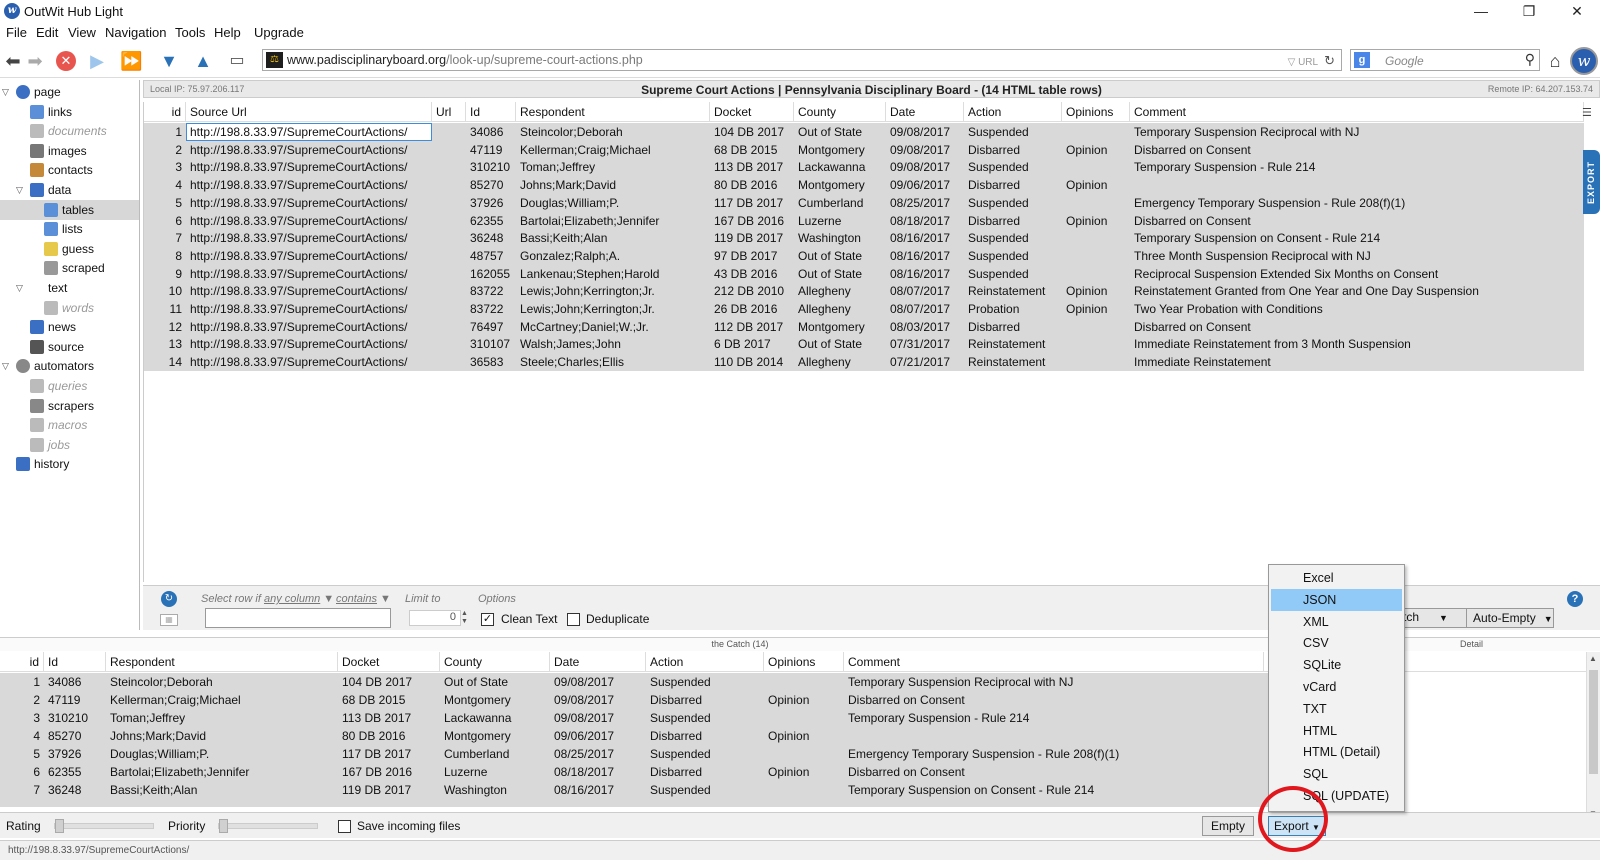  What do you see at coordinates (69, 347) in the screenshot?
I see `sidebar-item-source: source` at bounding box center [69, 347].